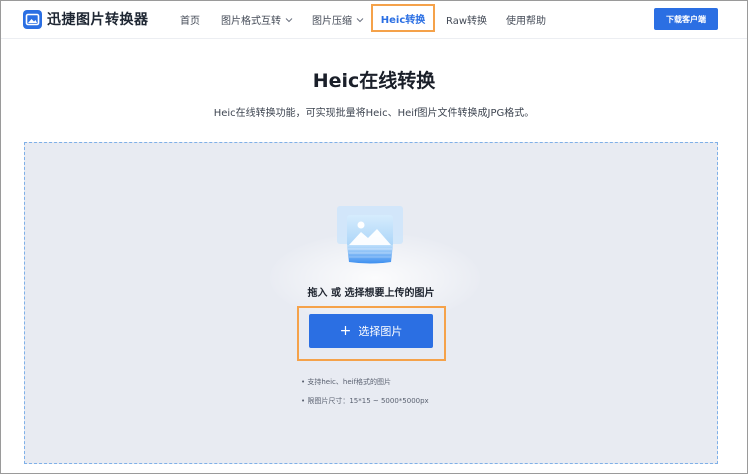  I want to click on nav-heic: Heic转换, so click(403, 18).